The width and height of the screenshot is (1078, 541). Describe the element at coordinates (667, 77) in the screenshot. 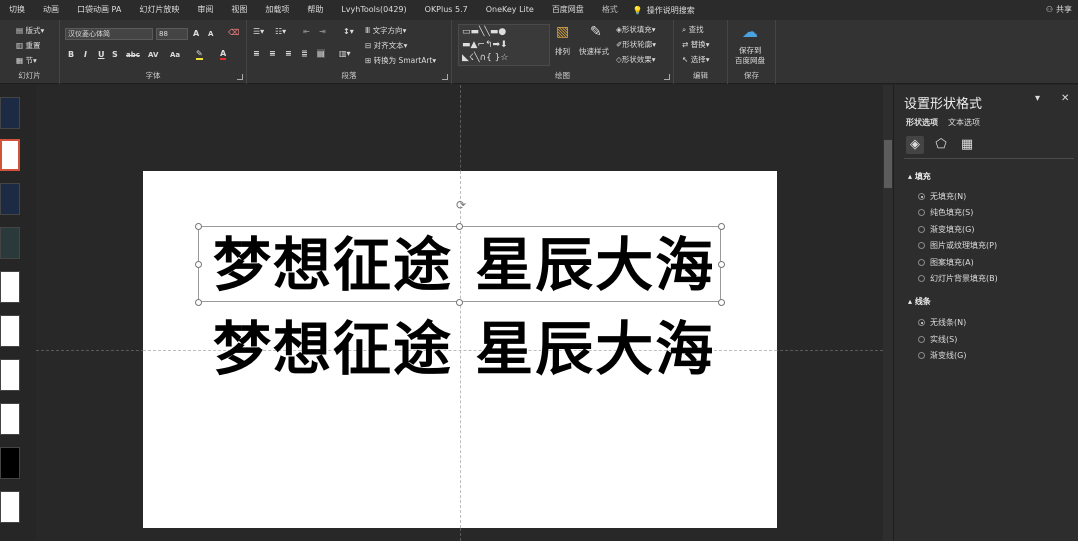

I see `drawing-dialog-launcher-icon` at that location.